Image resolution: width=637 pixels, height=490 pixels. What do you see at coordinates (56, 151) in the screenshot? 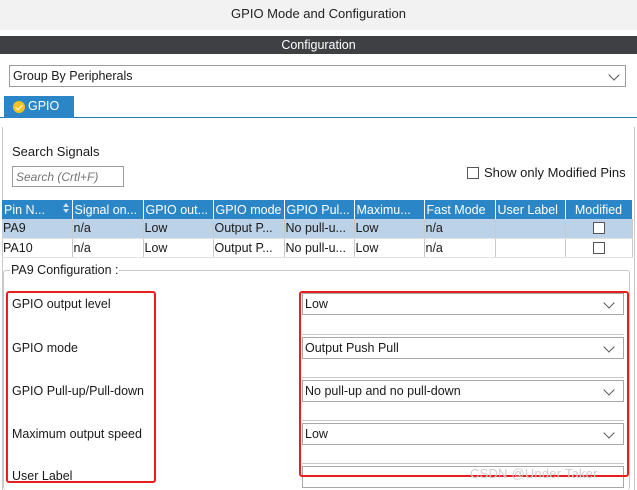
I see `search-signals-label: Search Signals` at bounding box center [56, 151].